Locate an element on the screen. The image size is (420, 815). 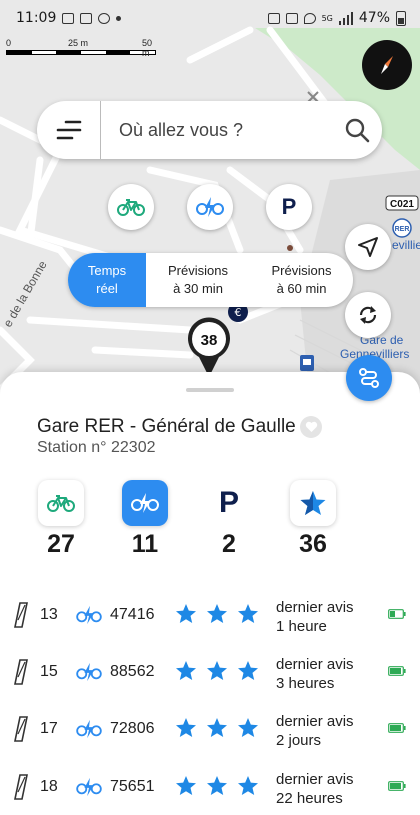
filter-parking-button: P is located at coordinates (289, 207).